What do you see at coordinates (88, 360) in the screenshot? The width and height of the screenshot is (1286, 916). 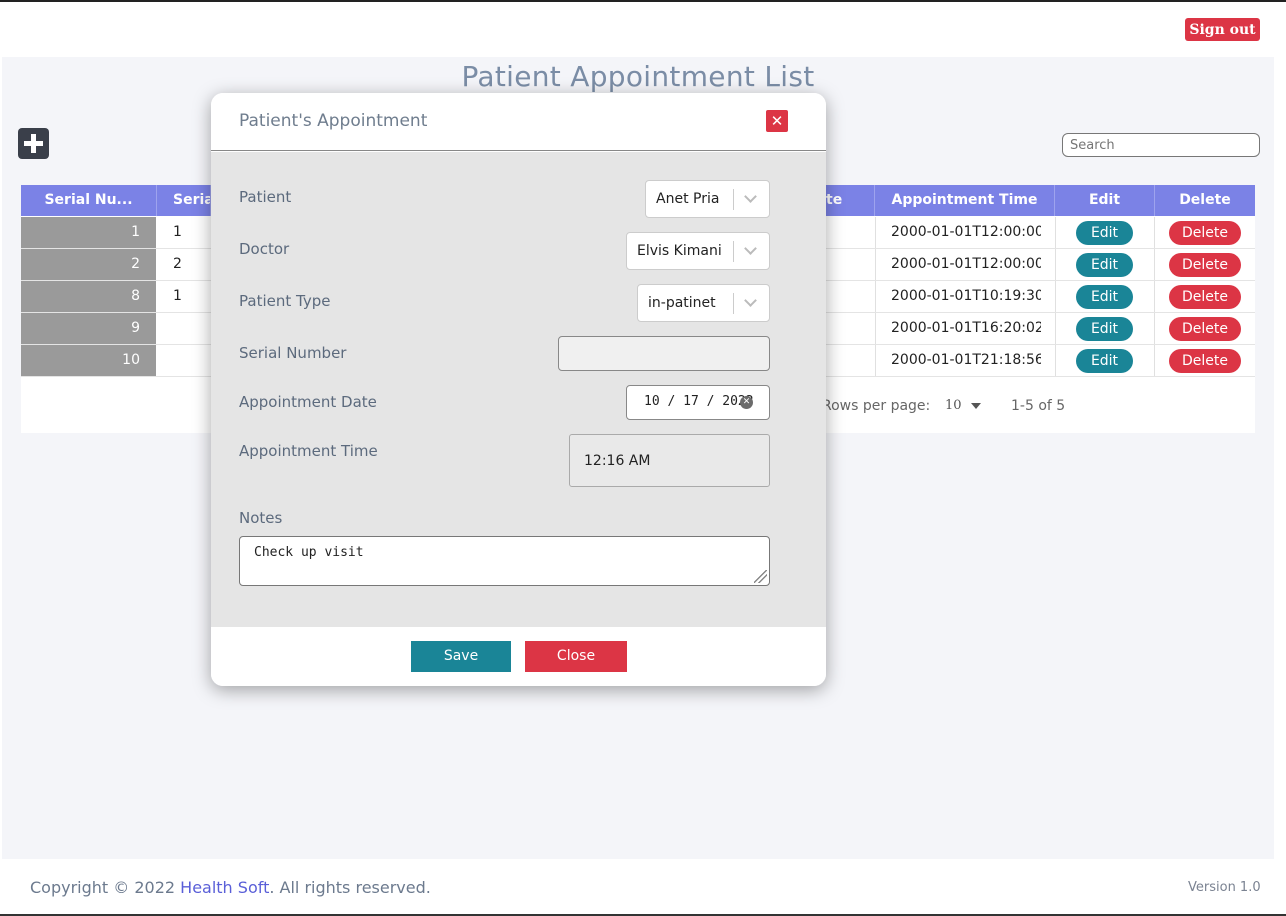 I see `cell-serial-number: 10` at bounding box center [88, 360].